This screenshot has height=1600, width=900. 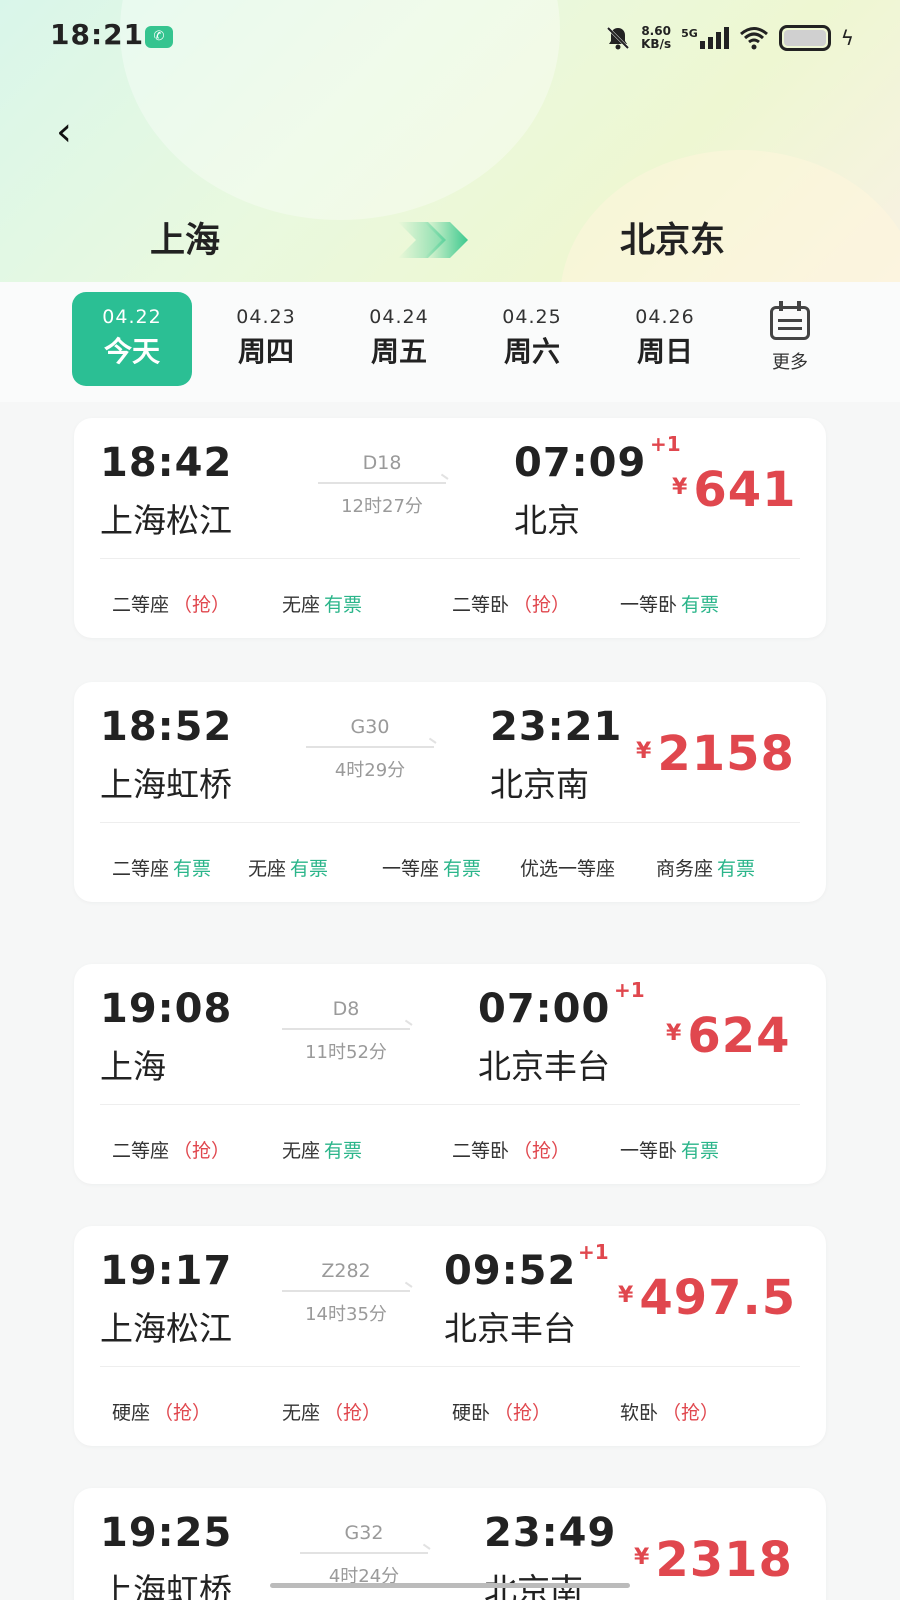 What do you see at coordinates (729, 38) in the screenshot?
I see `status-icons: 8.60 KB/s 5G ϟ` at bounding box center [729, 38].